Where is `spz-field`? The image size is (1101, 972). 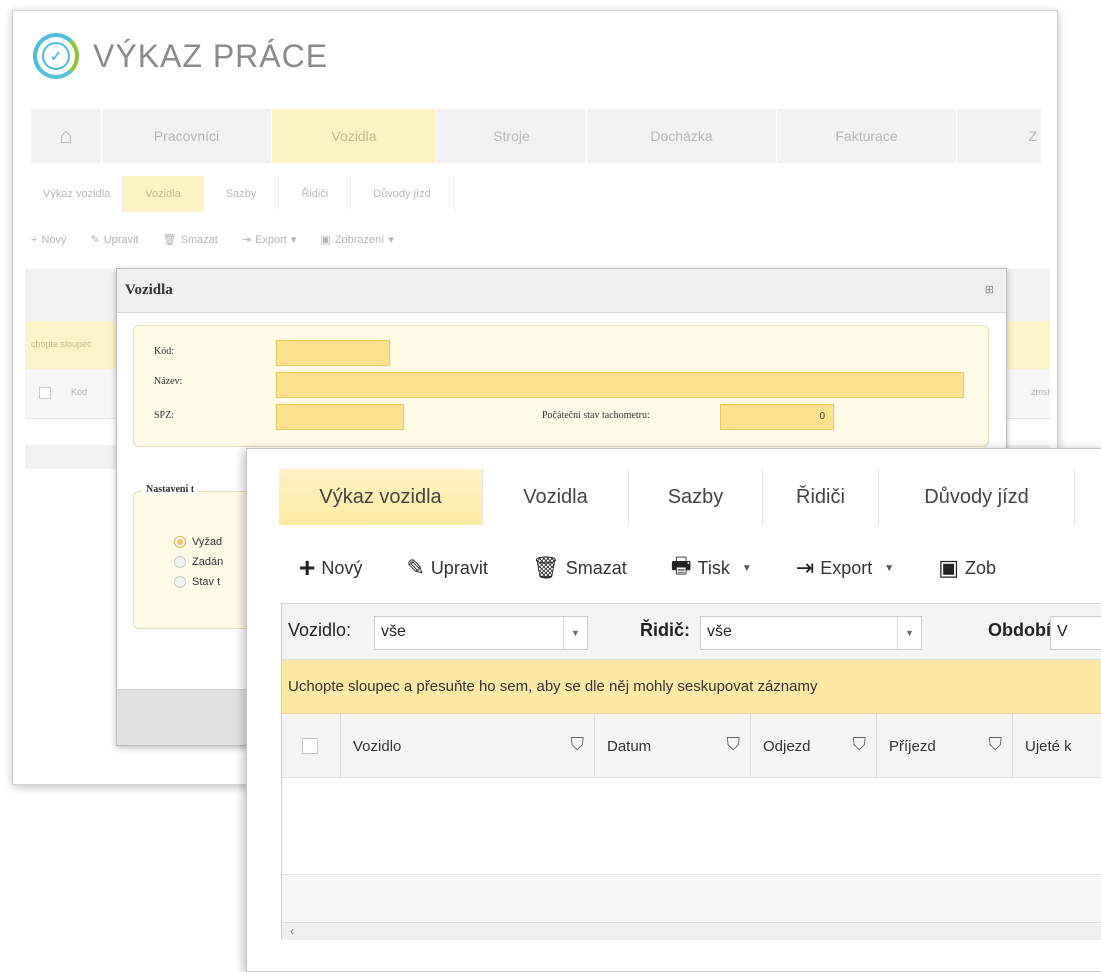
spz-field is located at coordinates (340, 417).